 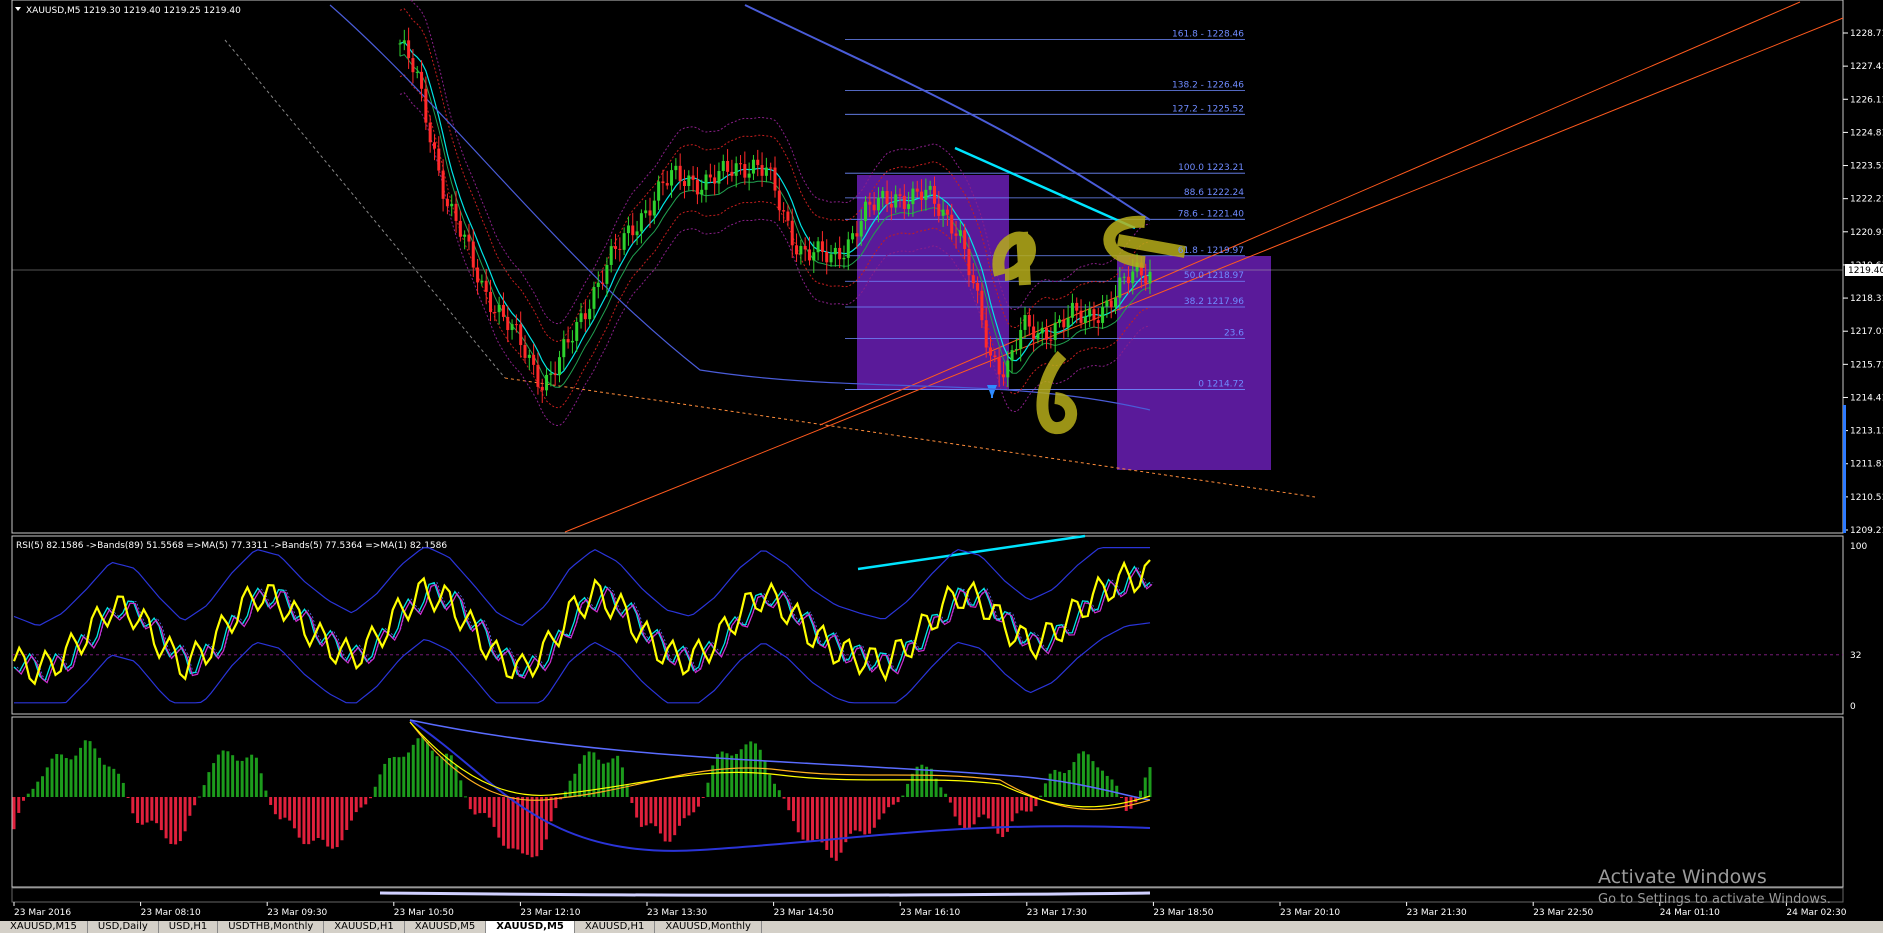 What do you see at coordinates (44, 927) in the screenshot?
I see `chart-tab: XAUUSD,M15` at bounding box center [44, 927].